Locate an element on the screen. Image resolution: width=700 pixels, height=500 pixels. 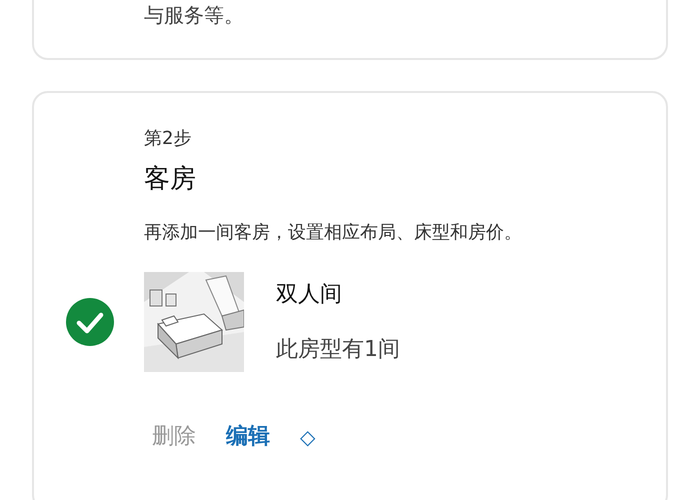
step-title: 客房 is located at coordinates (170, 179).